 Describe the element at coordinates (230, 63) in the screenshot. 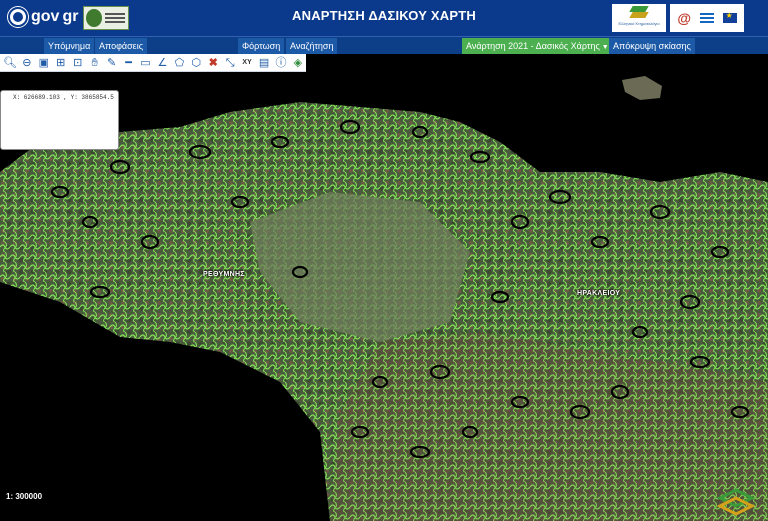

I see `select-icon: ⤡` at that location.